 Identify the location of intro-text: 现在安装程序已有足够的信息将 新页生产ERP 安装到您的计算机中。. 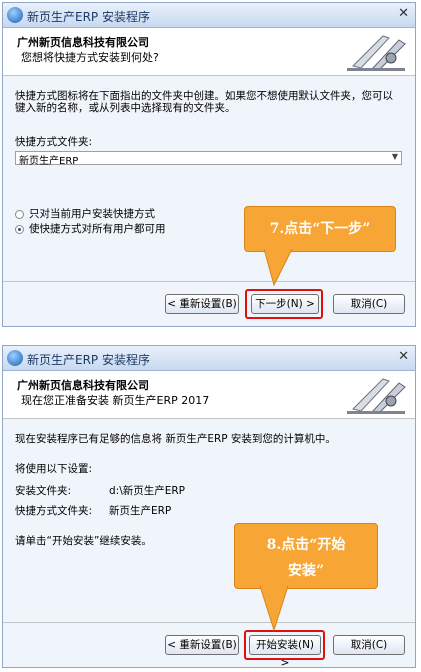
(175, 439).